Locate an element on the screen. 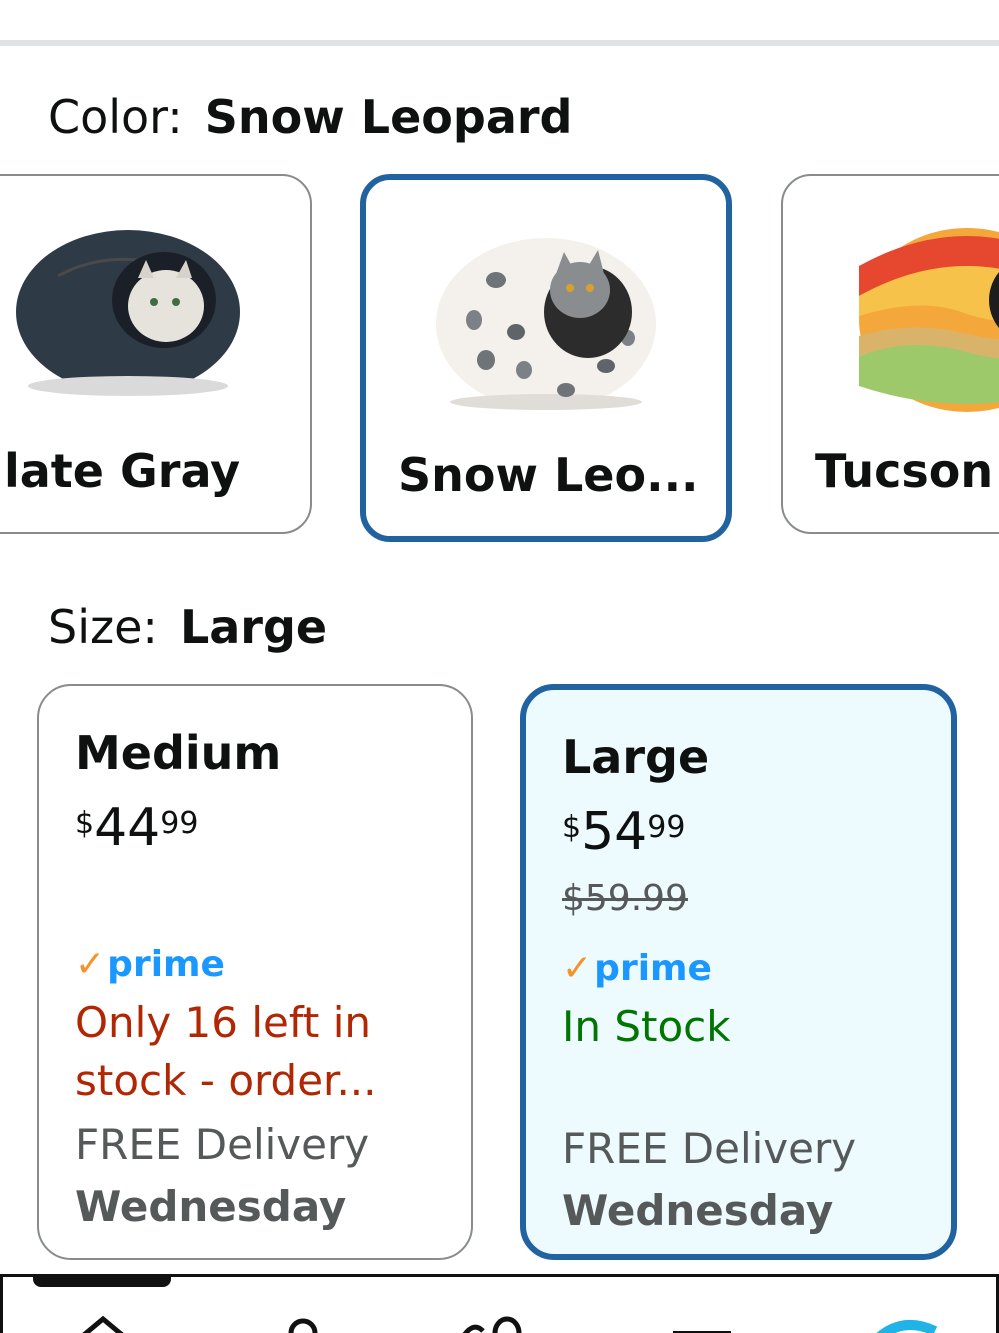  list-price: $59.99 is located at coordinates (625, 898).